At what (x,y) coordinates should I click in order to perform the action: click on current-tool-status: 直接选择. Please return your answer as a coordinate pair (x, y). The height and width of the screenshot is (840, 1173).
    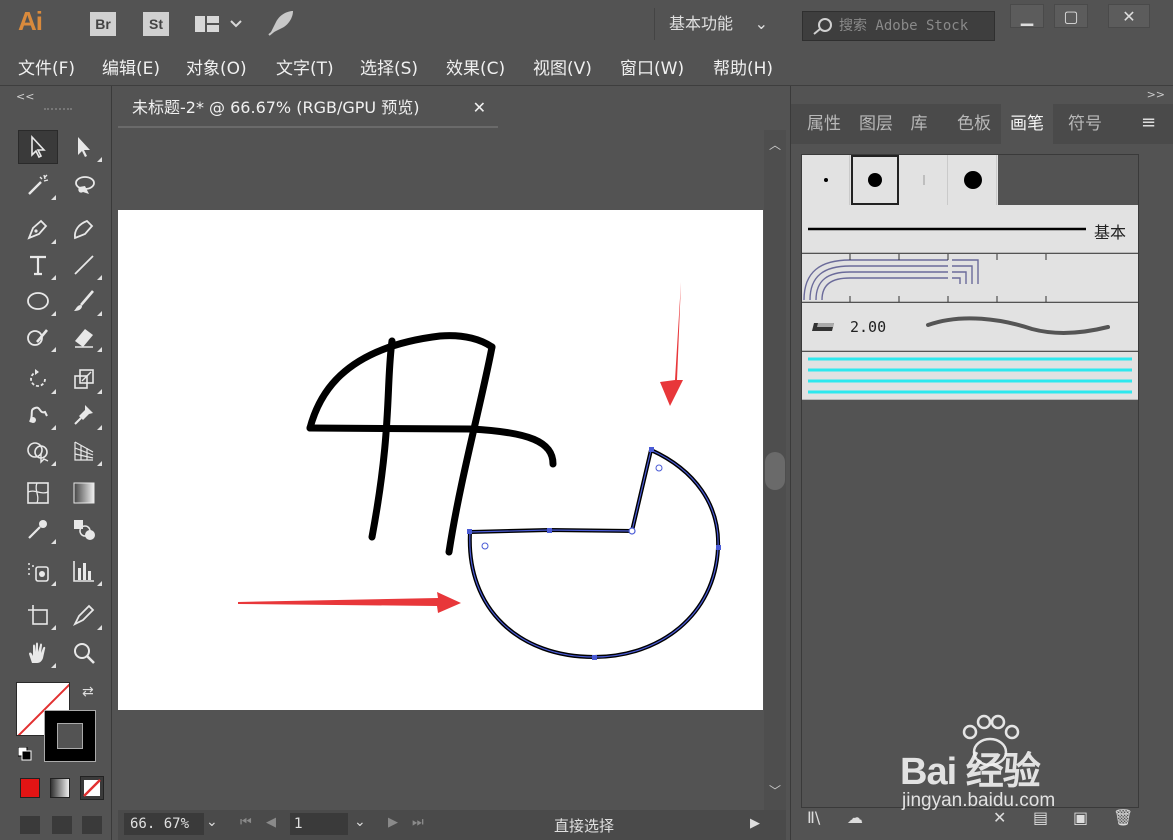
    Looking at the image, I should click on (584, 825).